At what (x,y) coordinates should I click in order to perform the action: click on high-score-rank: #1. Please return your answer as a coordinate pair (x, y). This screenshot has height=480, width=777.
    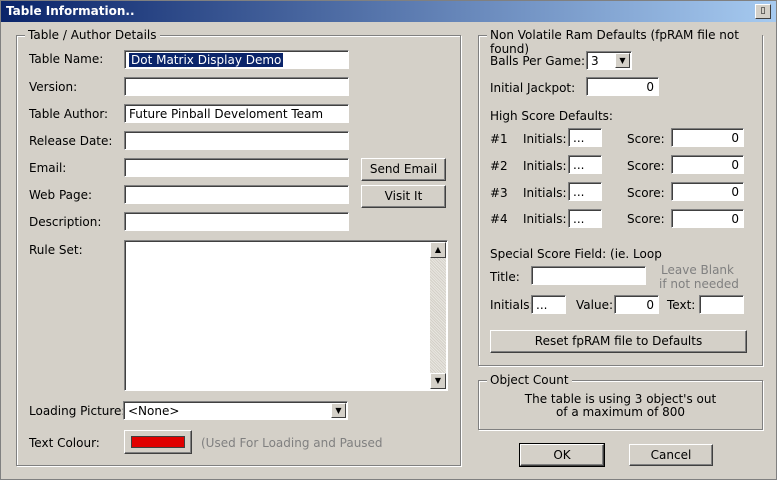
    Looking at the image, I should click on (499, 139).